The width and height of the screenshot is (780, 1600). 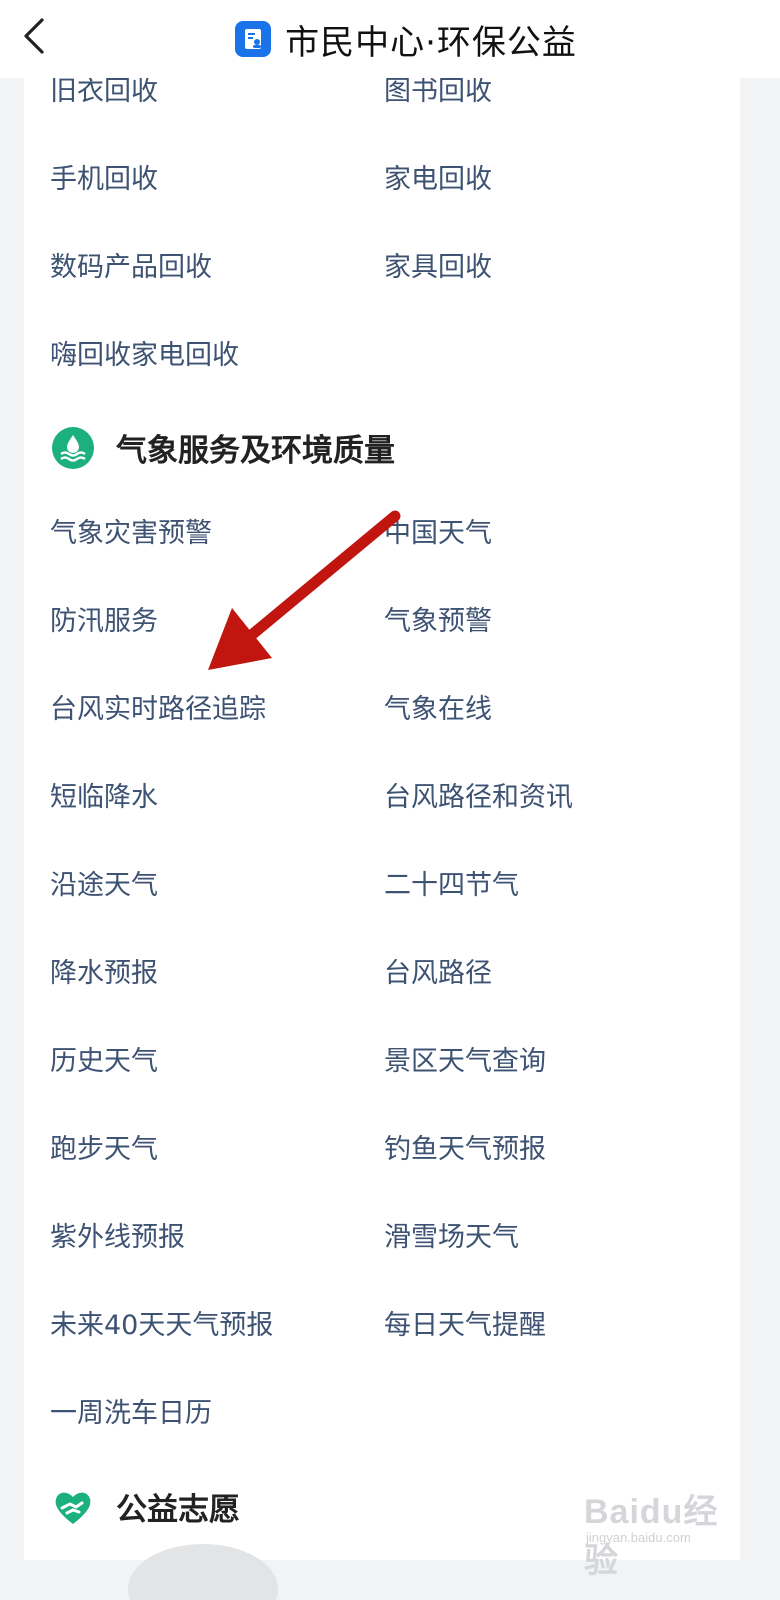 What do you see at coordinates (438, 534) in the screenshot?
I see `service-link-china-weather: 中国天气` at bounding box center [438, 534].